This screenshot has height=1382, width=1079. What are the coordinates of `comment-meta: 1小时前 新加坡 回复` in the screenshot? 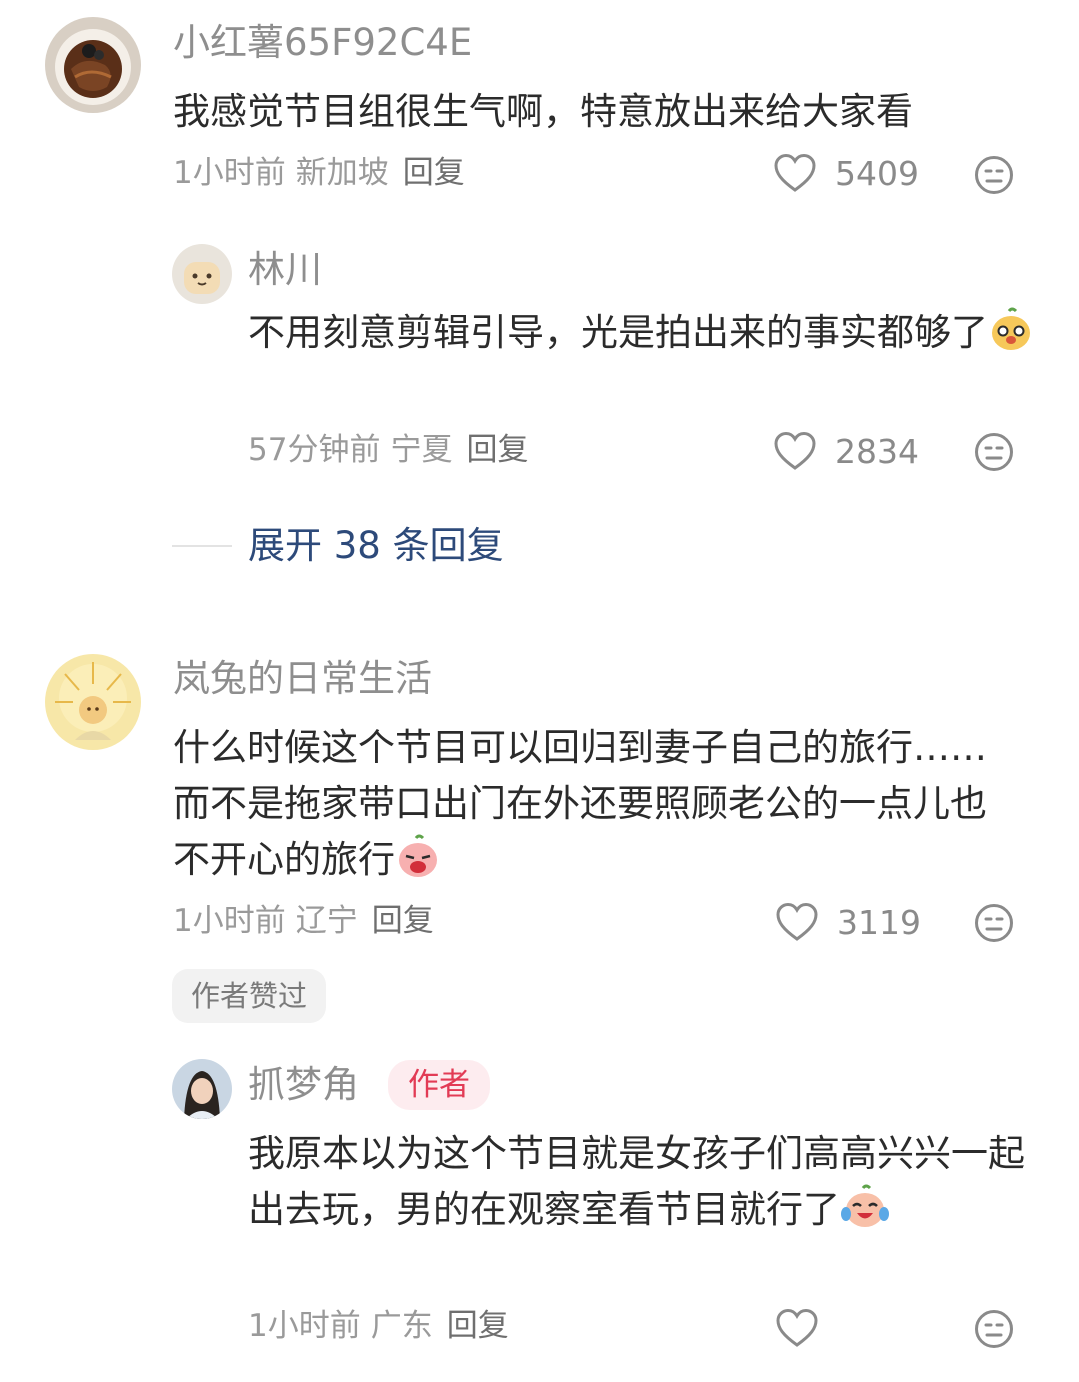 It's located at (319, 173).